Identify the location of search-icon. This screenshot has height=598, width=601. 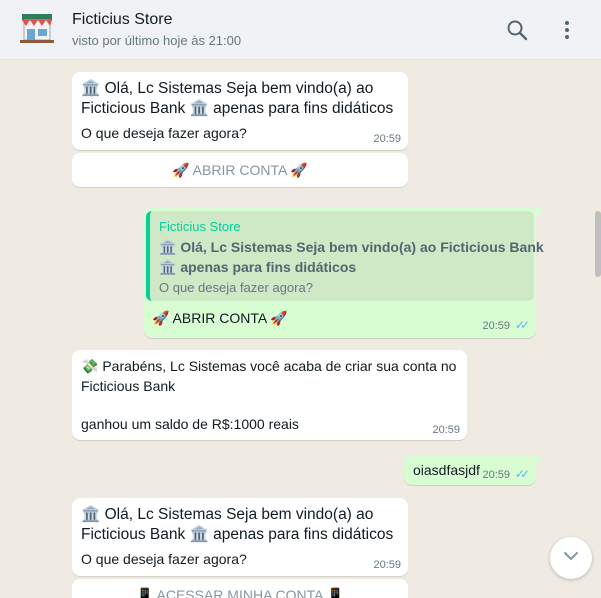
(517, 30).